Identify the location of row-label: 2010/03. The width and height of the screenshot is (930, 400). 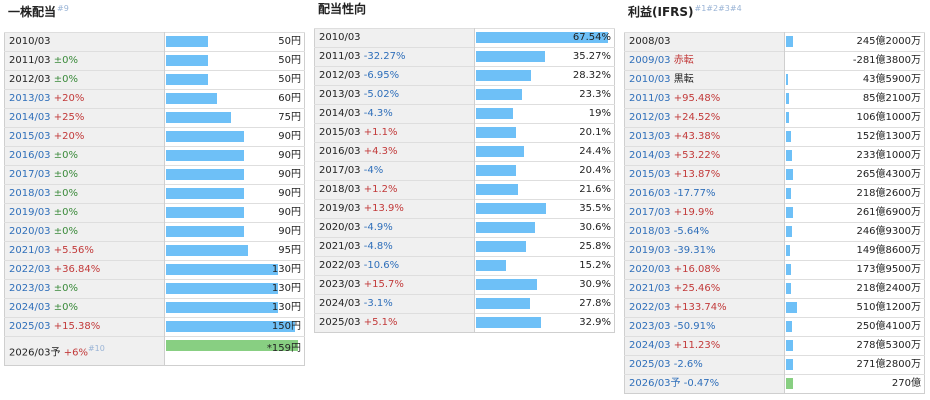
(394, 38).